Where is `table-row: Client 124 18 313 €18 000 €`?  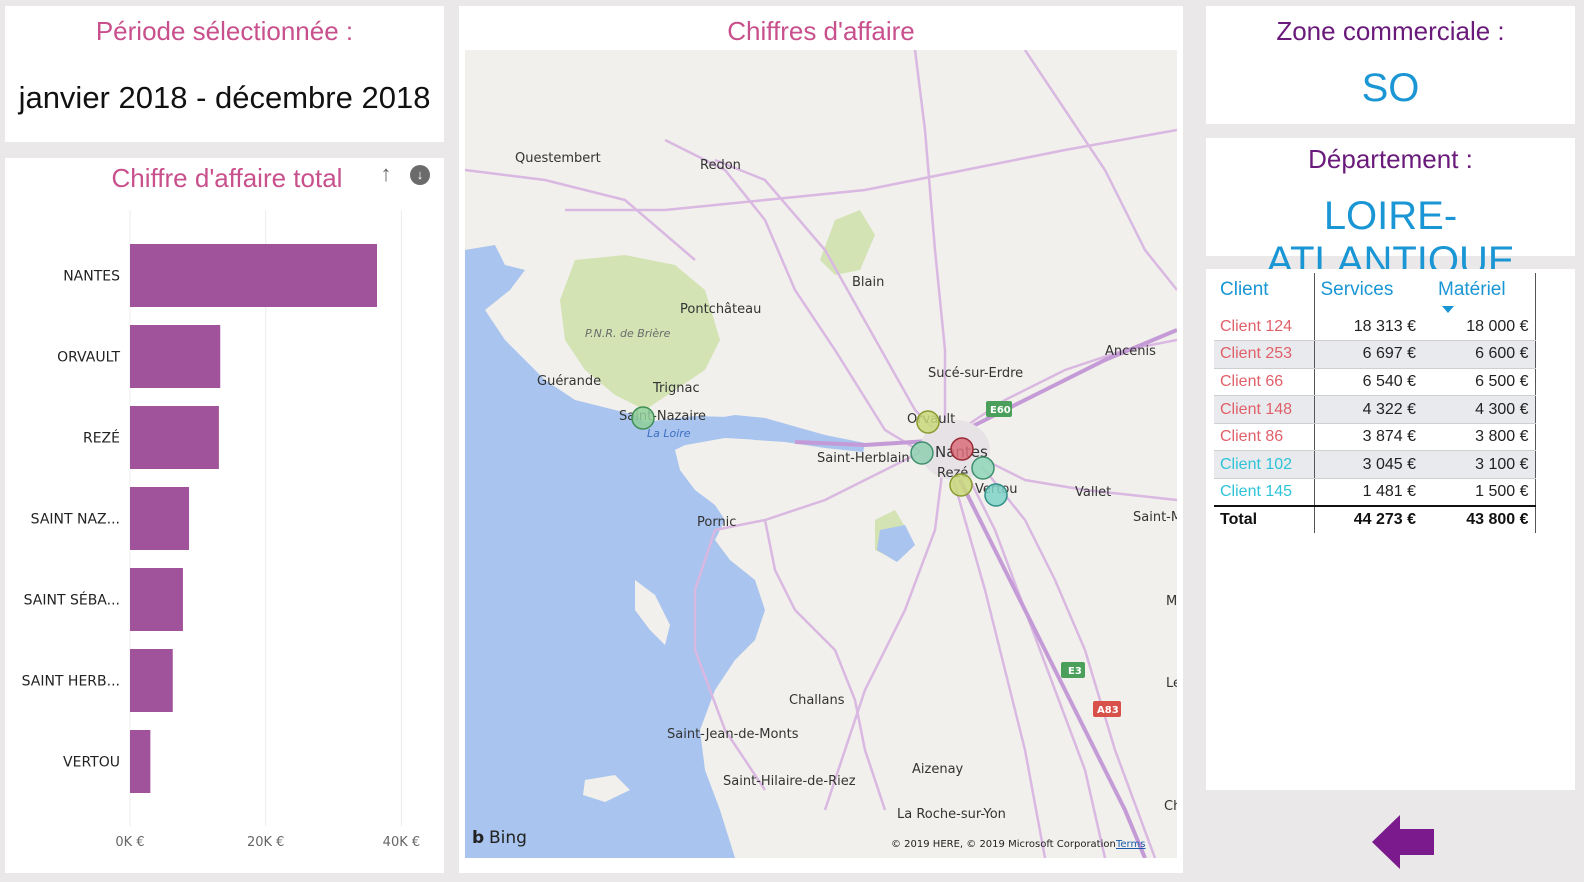 table-row: Client 124 18 313 €18 000 € is located at coordinates (1375, 327).